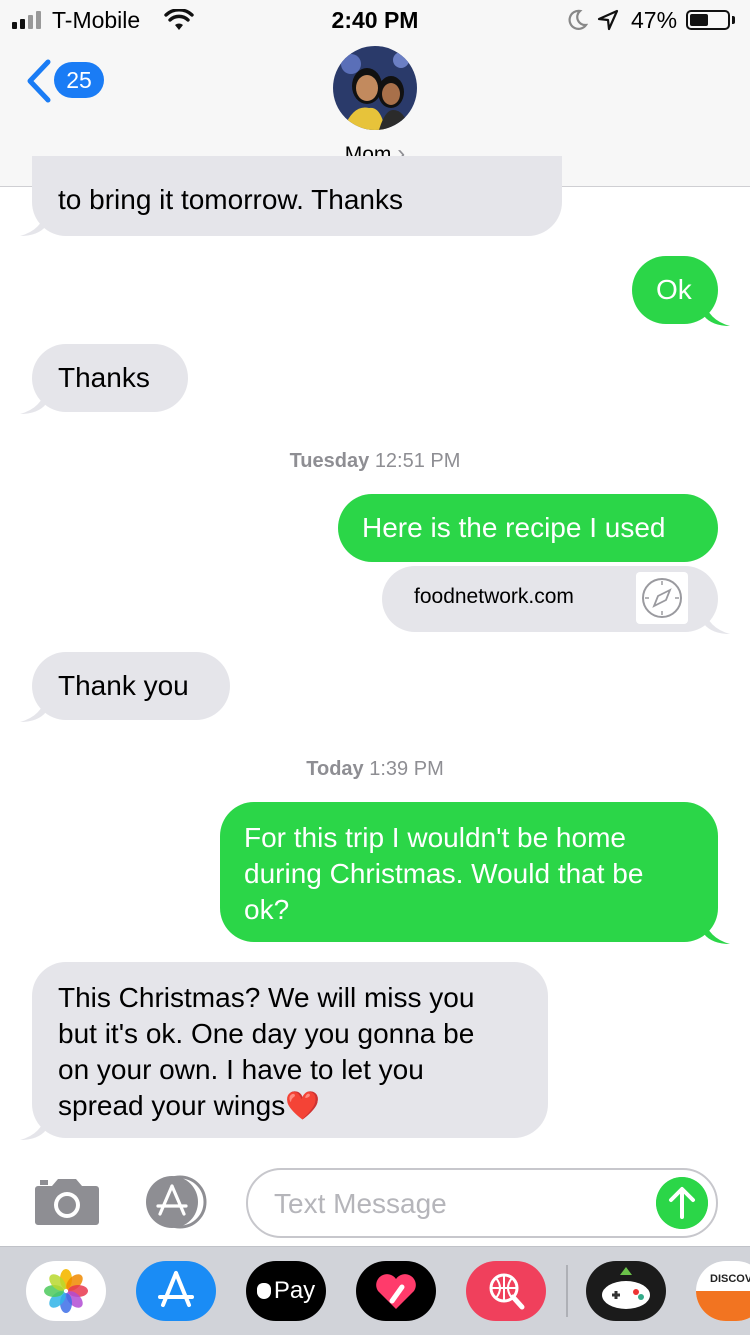 Image resolution: width=750 pixels, height=1335 pixels. What do you see at coordinates (263, 1291) in the screenshot?
I see `apple-logo-icon` at bounding box center [263, 1291].